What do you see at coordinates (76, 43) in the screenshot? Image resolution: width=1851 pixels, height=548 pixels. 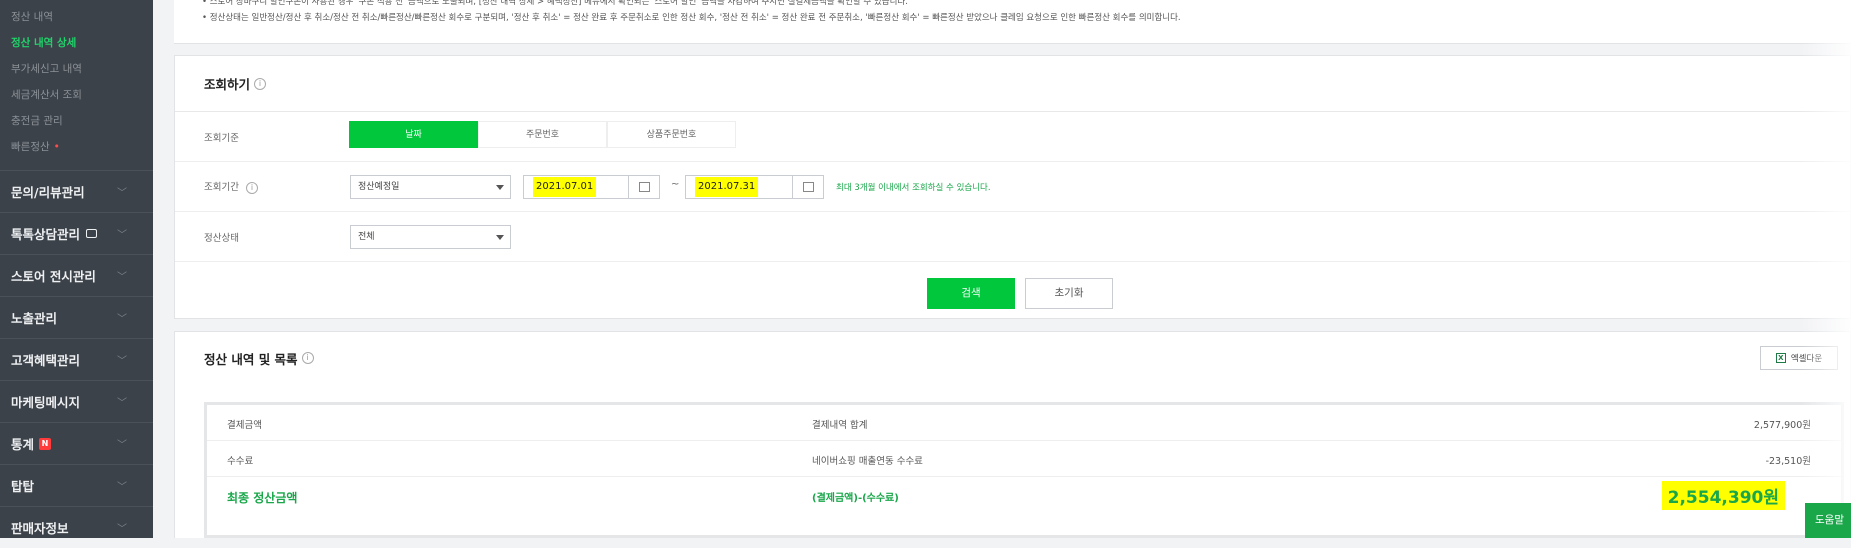 I see `sidebar-subitem-settlement-detail: 정산 내역 상세` at bounding box center [76, 43].